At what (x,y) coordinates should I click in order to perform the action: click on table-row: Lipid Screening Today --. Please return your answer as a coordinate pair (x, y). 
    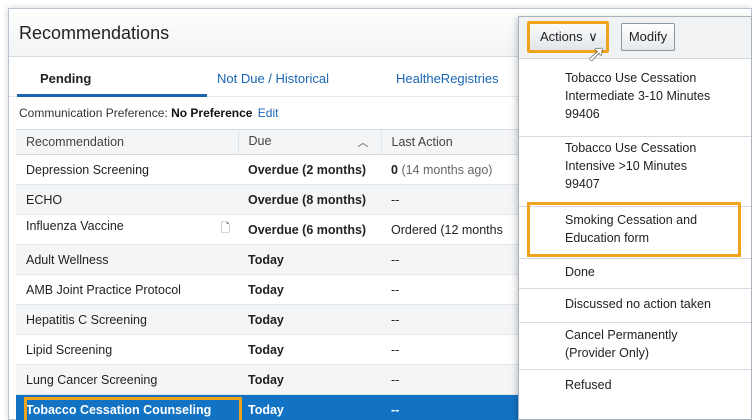
    Looking at the image, I should click on (286, 349).